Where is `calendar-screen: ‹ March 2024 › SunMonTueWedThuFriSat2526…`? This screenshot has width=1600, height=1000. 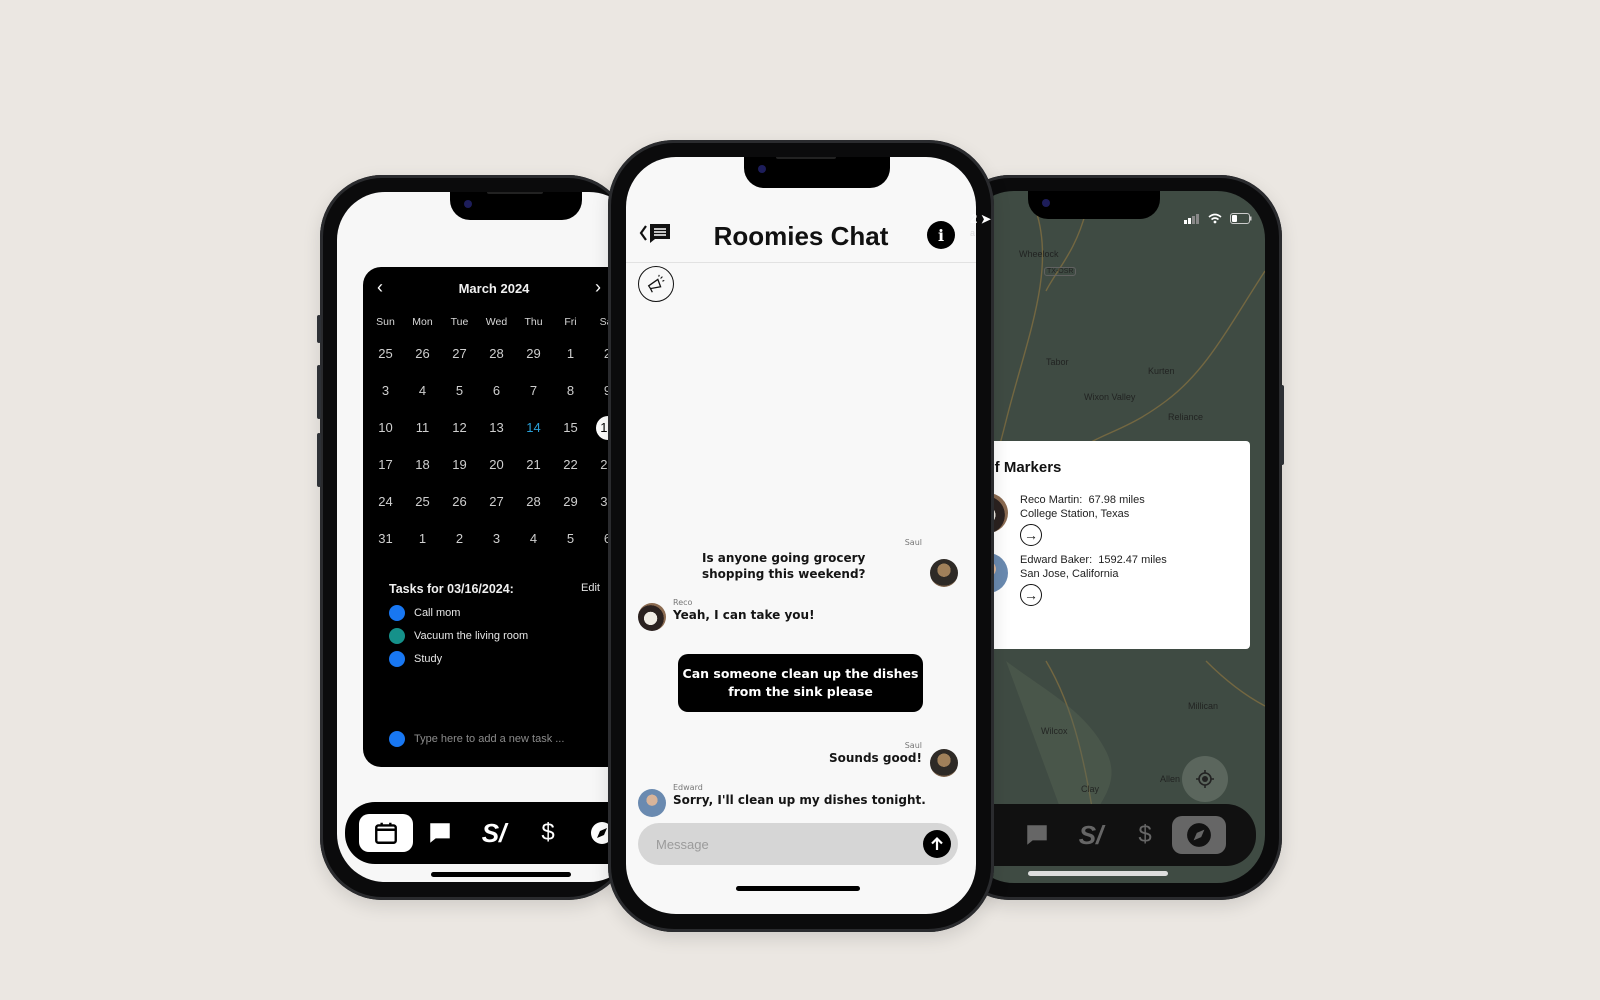 calendar-screen: ‹ March 2024 › SunMonTueWedThuFriSat2526… is located at coordinates (487, 537).